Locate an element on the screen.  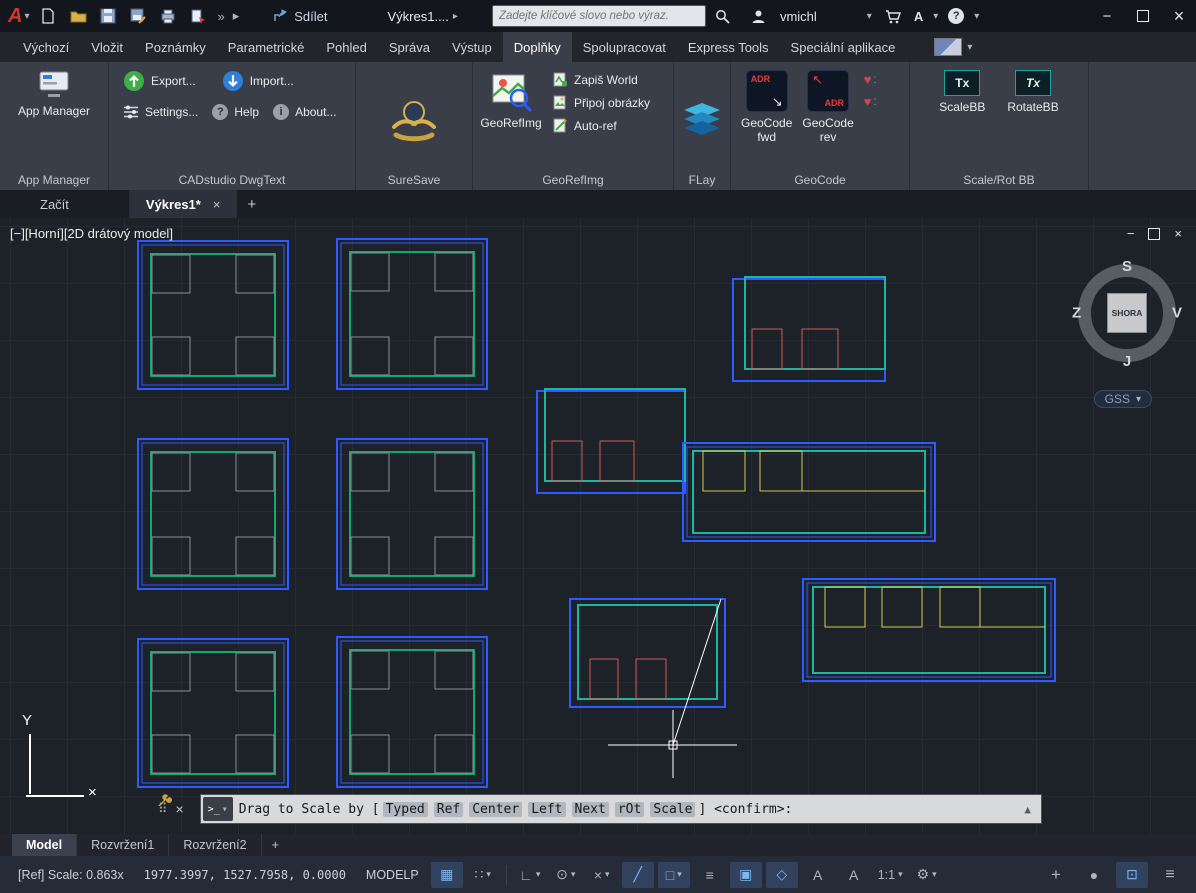
rotatebb-button: Tx RotateBB is located at coordinates (1033, 92).